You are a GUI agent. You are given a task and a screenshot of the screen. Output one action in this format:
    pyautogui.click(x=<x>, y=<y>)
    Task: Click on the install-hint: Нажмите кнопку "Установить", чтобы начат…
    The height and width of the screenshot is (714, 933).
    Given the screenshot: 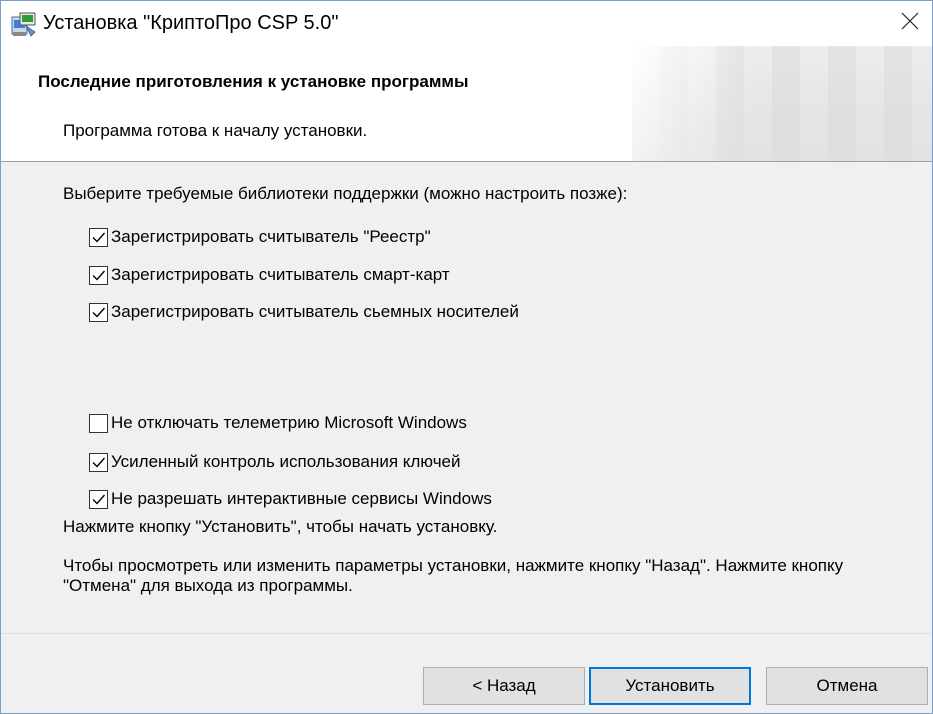 What is the action you would take?
    pyautogui.click(x=280, y=526)
    